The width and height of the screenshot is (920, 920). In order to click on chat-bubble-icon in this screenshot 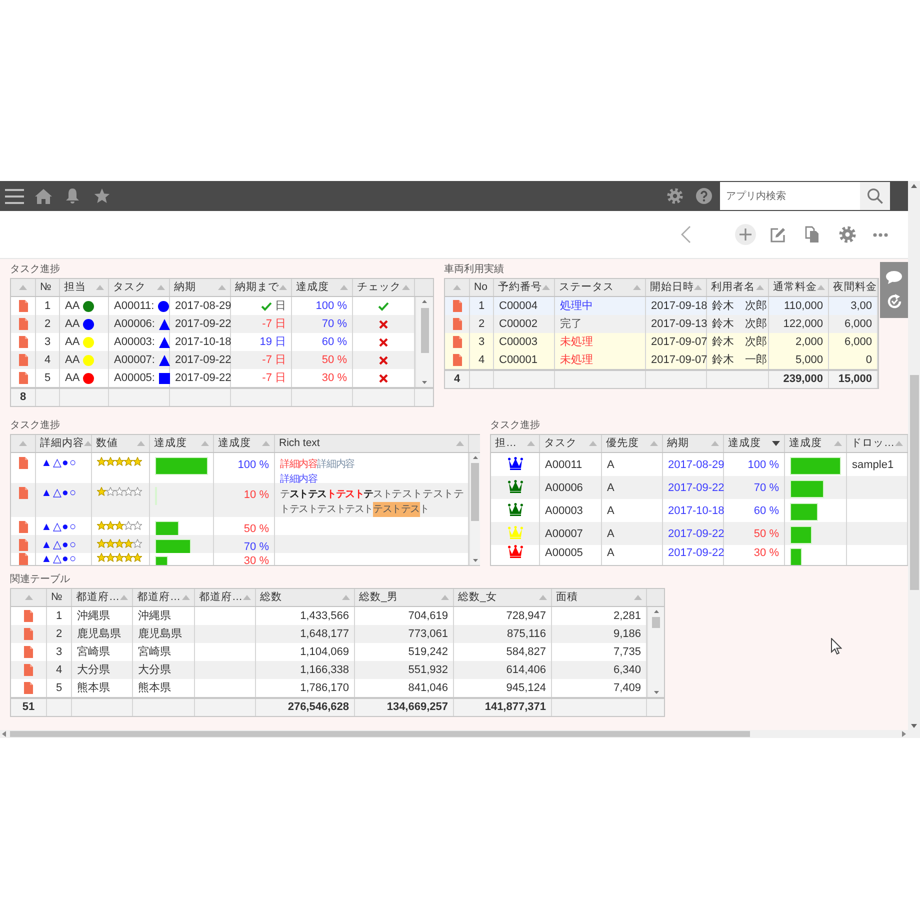, I will do `click(894, 277)`.